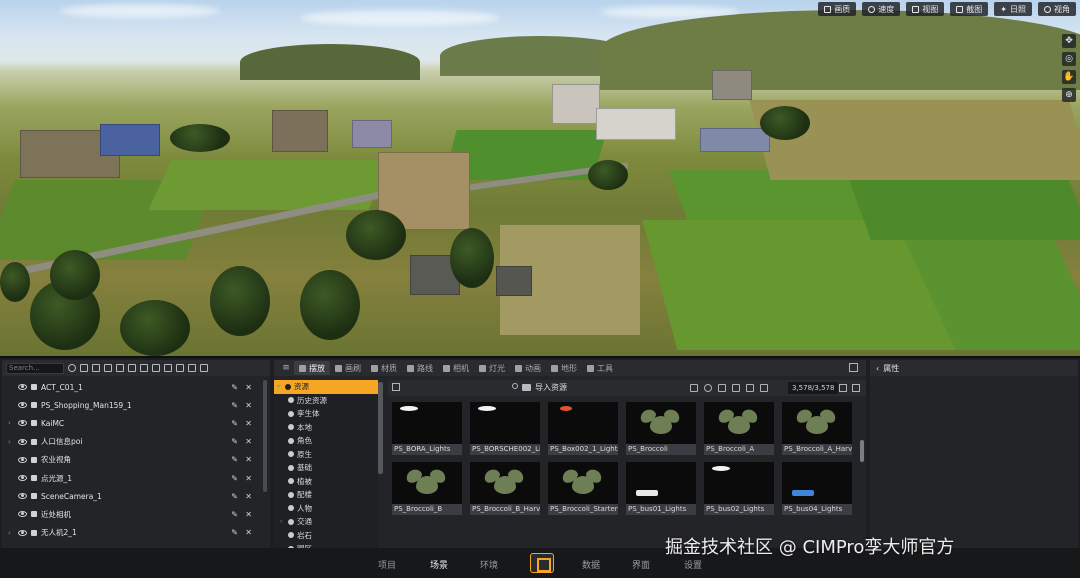  What do you see at coordinates (974, 368) in the screenshot?
I see `properties-header: ‹ 属性` at bounding box center [974, 368].